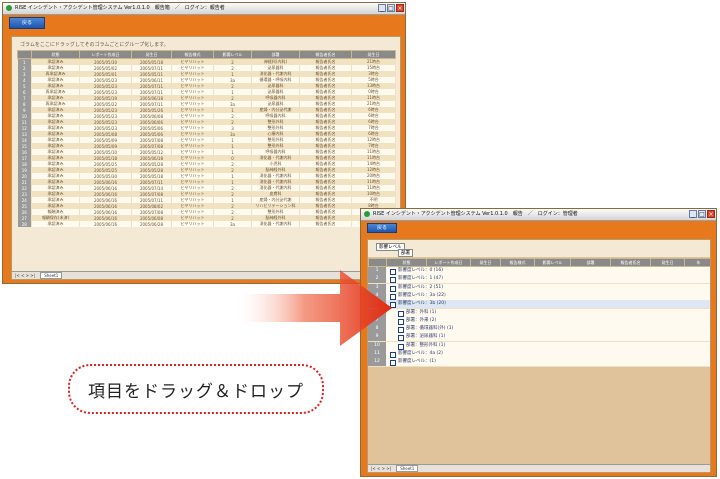  I want to click on table-cell: 2005/06/16, so click(105, 224).